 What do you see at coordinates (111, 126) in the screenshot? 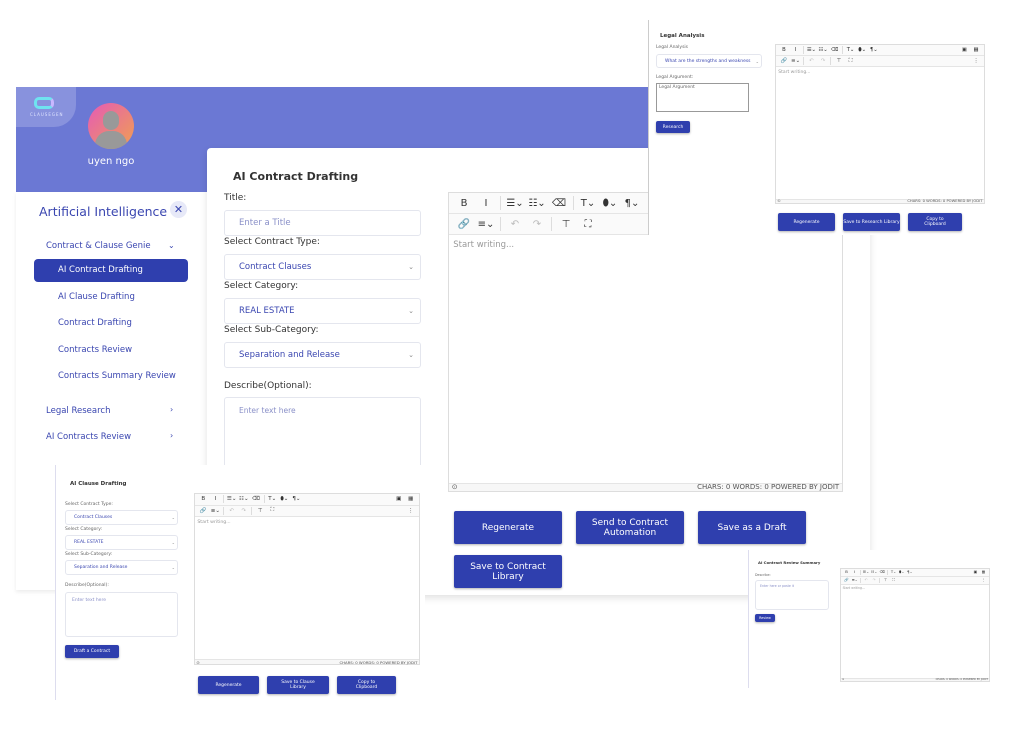
I see `avatar` at bounding box center [111, 126].